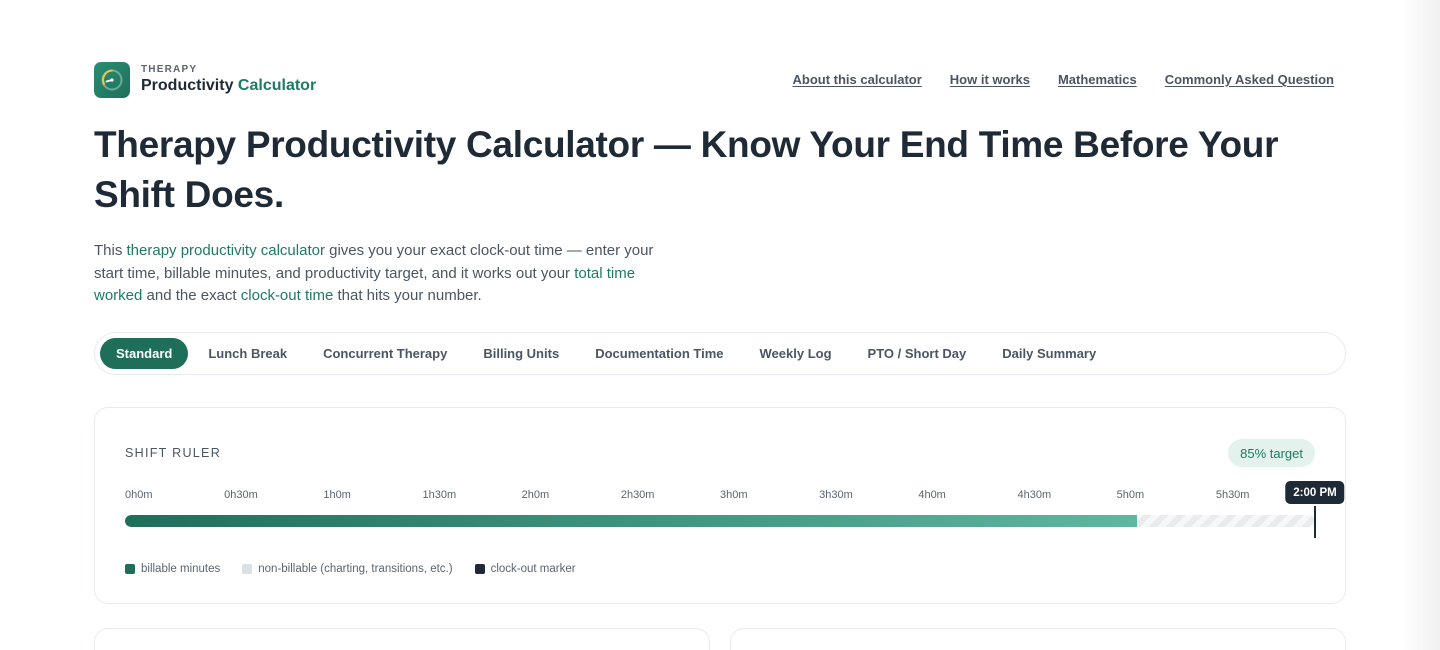 Image resolution: width=1440 pixels, height=650 pixels. I want to click on tab-pto-short-day: PTO / Short Day, so click(917, 353).